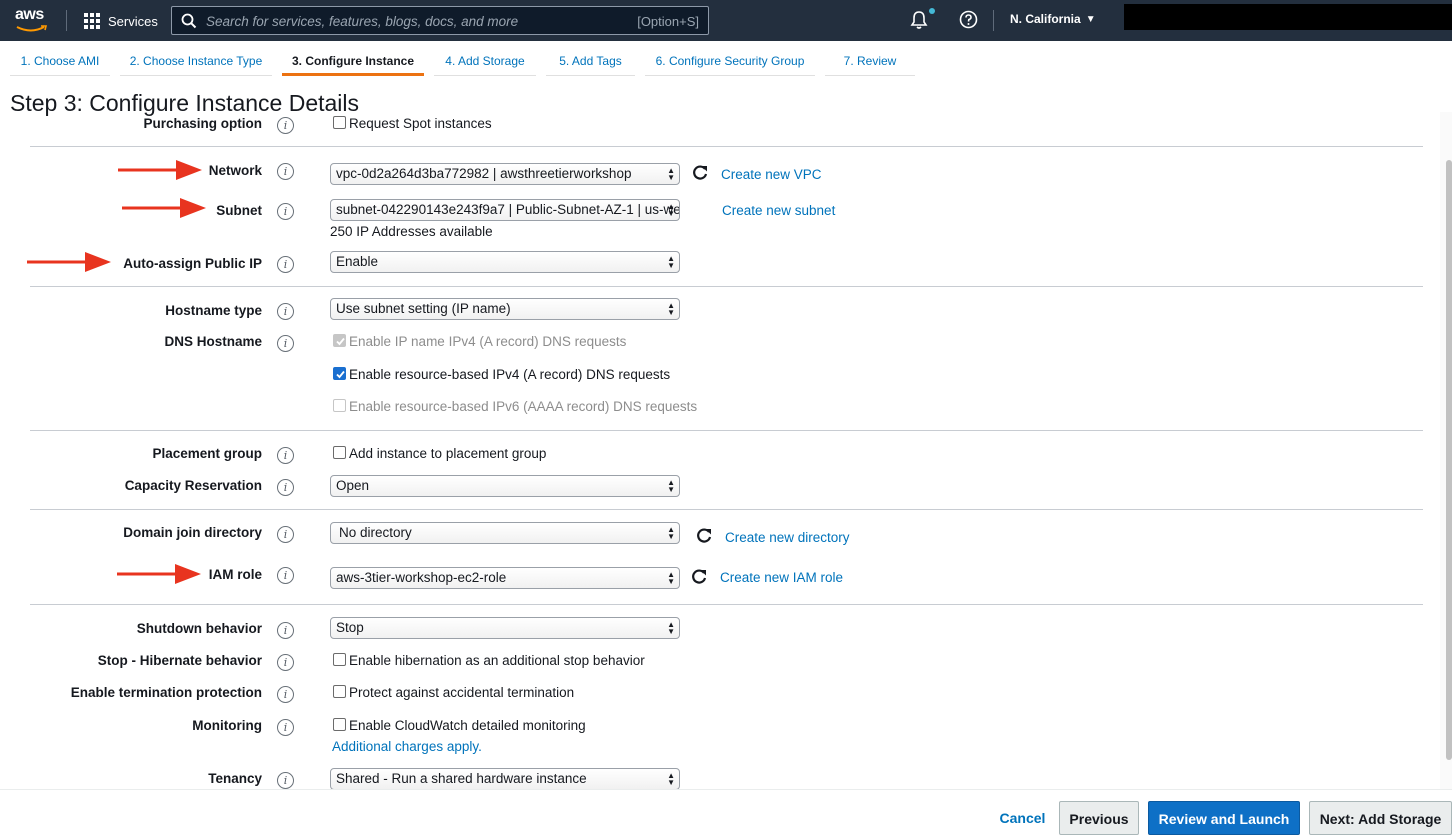 The width and height of the screenshot is (1452, 837). Describe the element at coordinates (485, 61) in the screenshot. I see `tab-add-storage: 4. Add Storage` at that location.